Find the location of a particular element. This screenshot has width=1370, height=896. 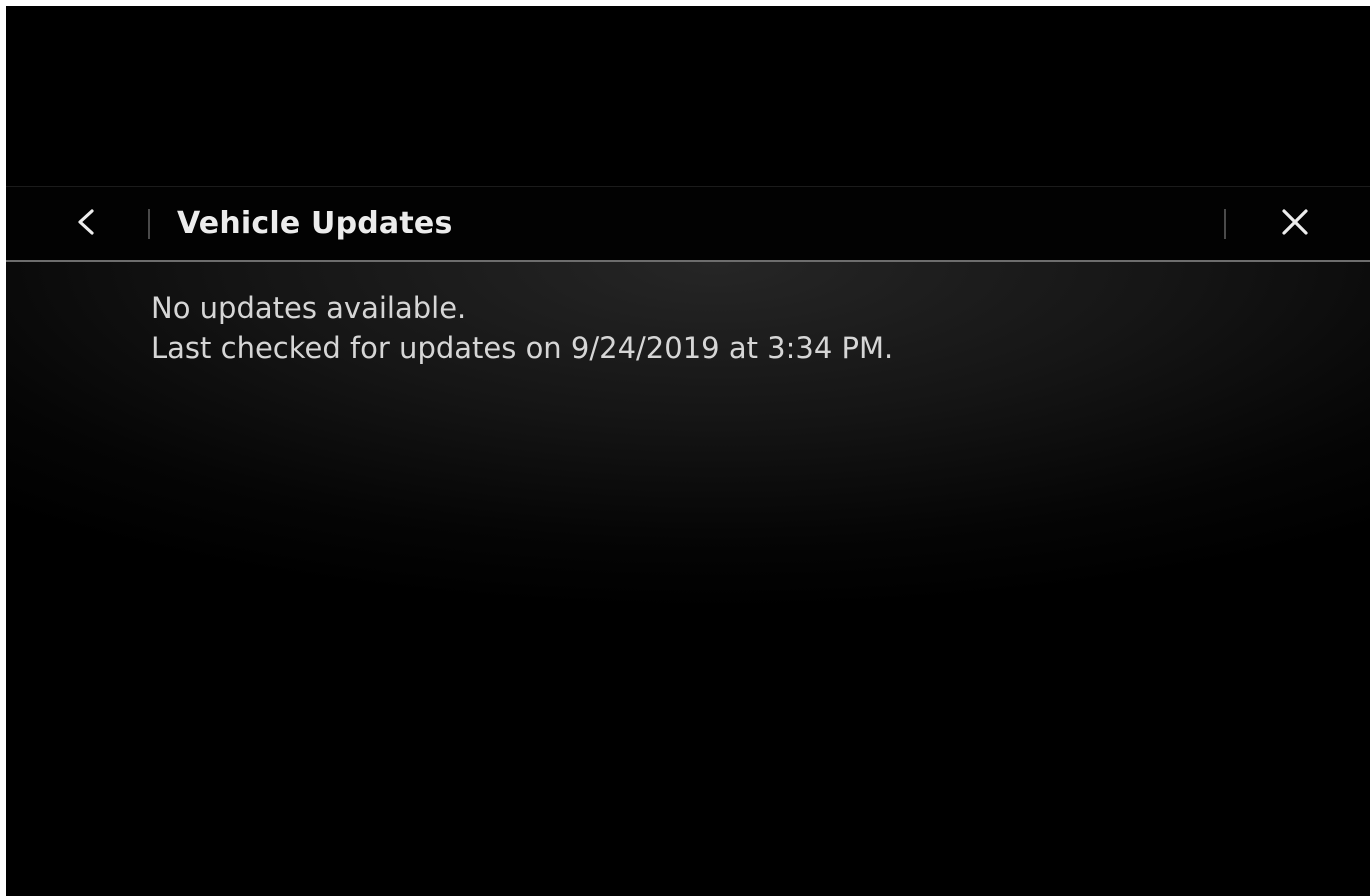

page-title: Vehicle Updates is located at coordinates (315, 223).